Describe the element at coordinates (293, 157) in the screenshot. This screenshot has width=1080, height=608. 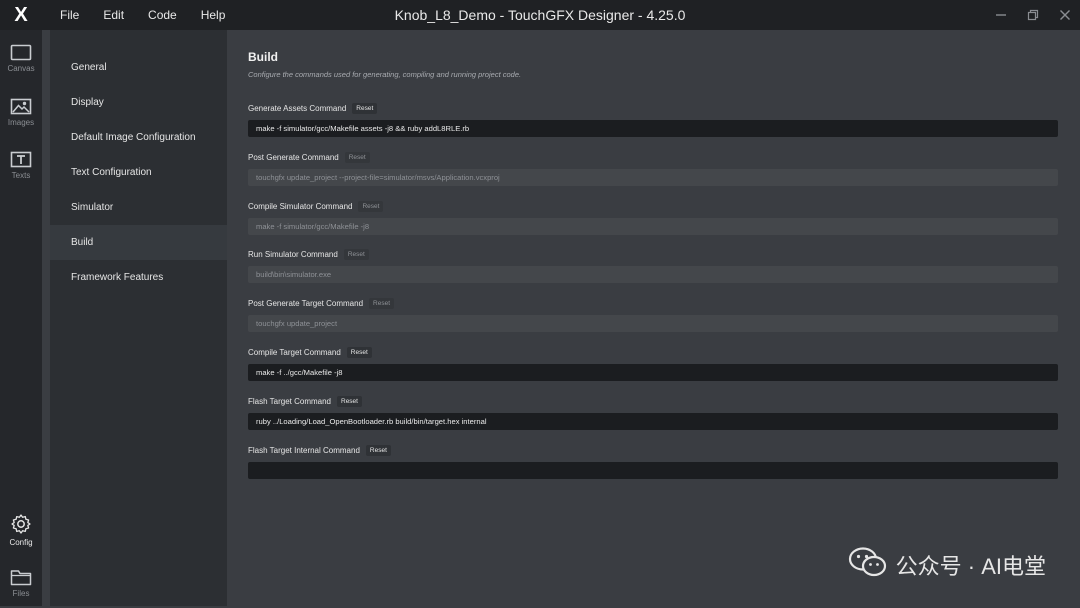
I see `field-label: Post Generate Command` at that location.